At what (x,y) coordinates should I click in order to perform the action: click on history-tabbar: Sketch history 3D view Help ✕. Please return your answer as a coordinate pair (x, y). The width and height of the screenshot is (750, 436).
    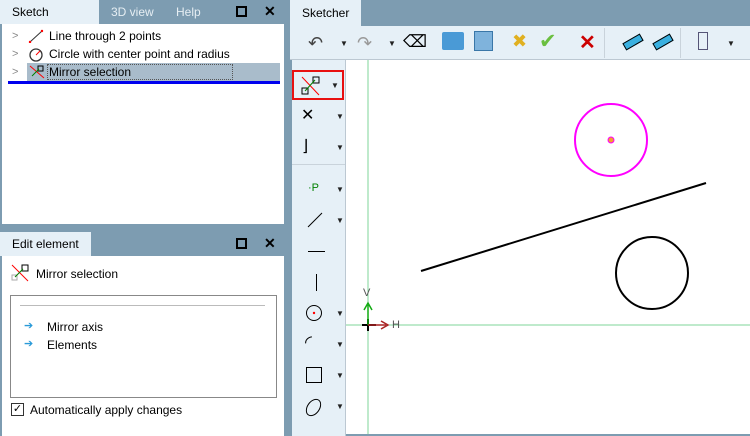
    Looking at the image, I should click on (143, 21).